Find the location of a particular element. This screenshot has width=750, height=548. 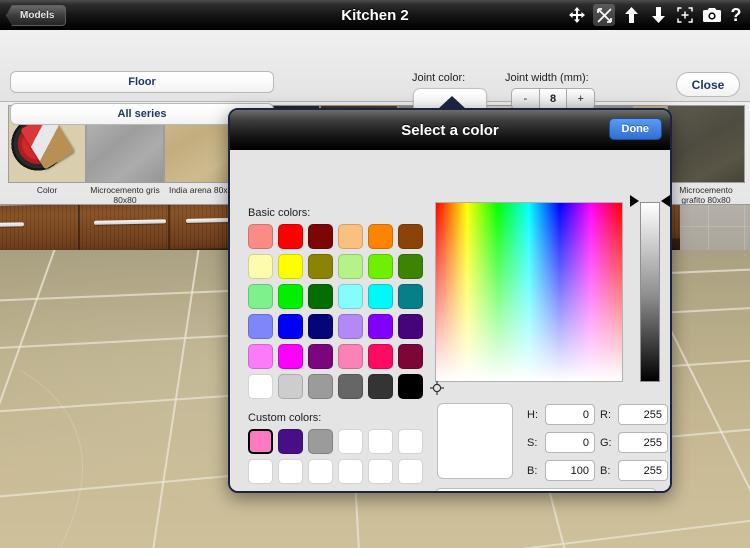

joint-width-increment-button: + is located at coordinates (580, 99).